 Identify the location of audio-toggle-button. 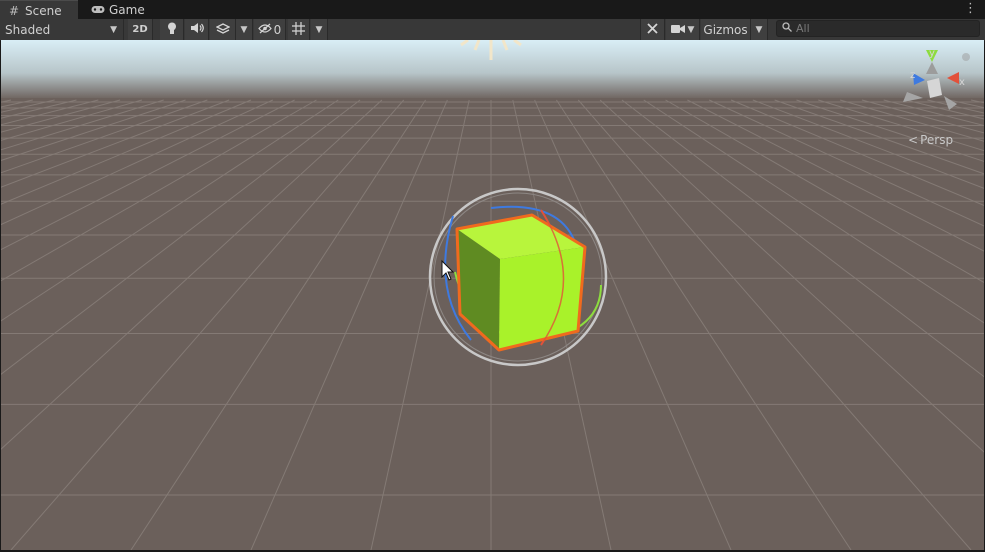
(197, 29).